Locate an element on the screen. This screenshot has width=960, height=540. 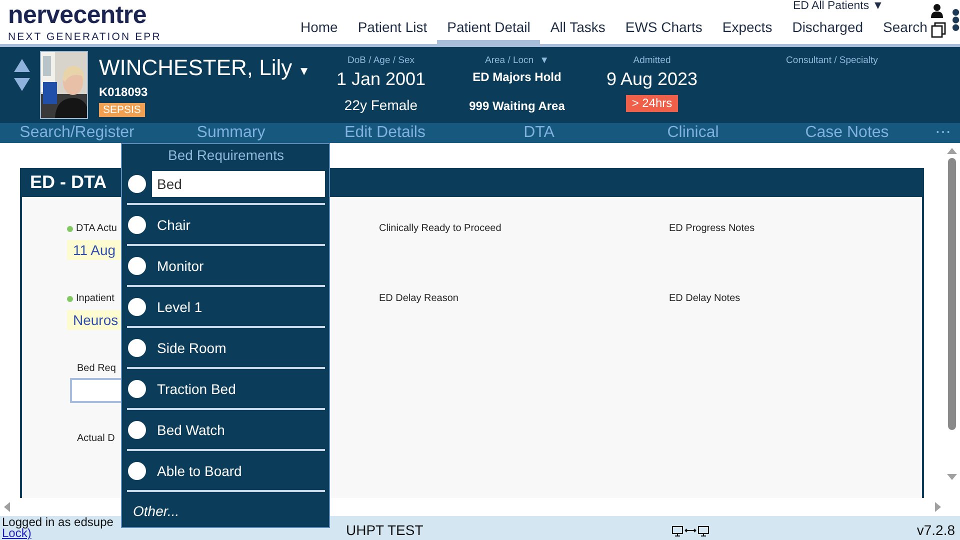
option-item: Able to Board is located at coordinates (238, 471).